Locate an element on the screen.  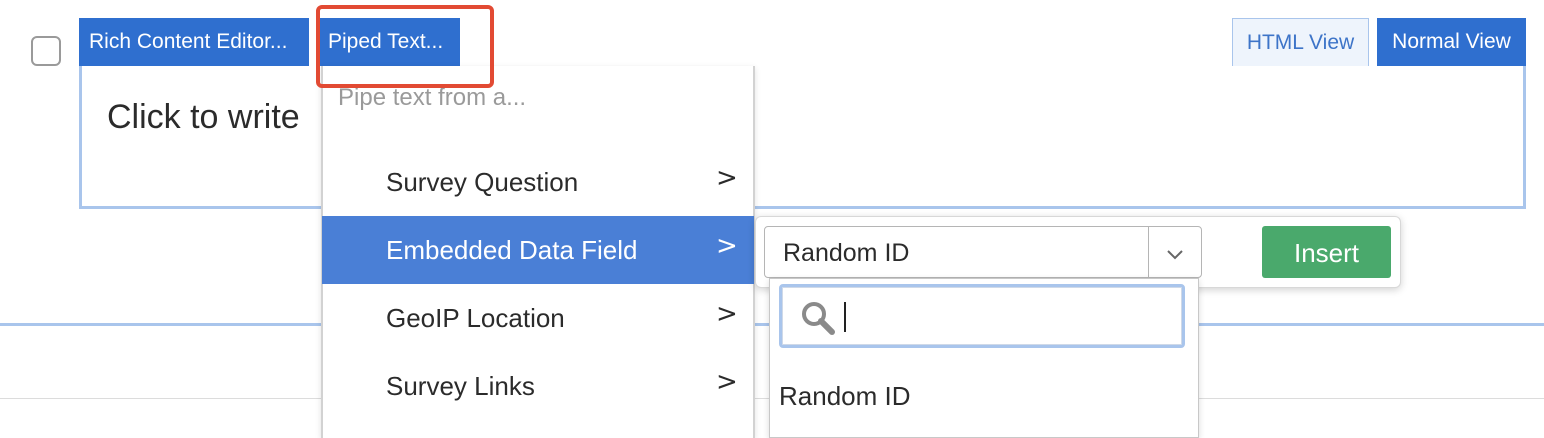
menu-item-survey-question: Survey Question > is located at coordinates (538, 182).